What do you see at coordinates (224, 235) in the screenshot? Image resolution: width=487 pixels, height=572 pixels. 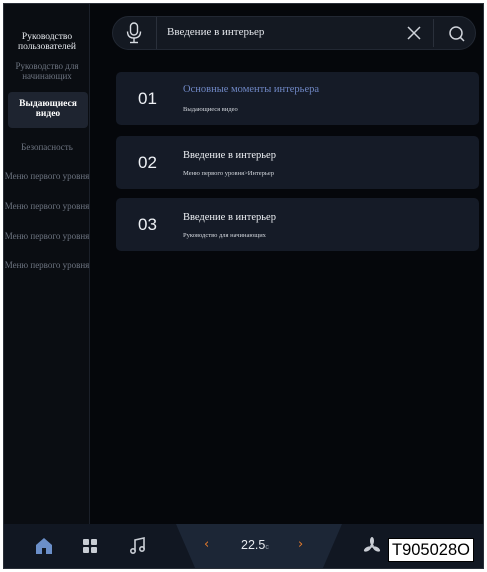 I see `result-subtitle: Руководство для начинающих` at bounding box center [224, 235].